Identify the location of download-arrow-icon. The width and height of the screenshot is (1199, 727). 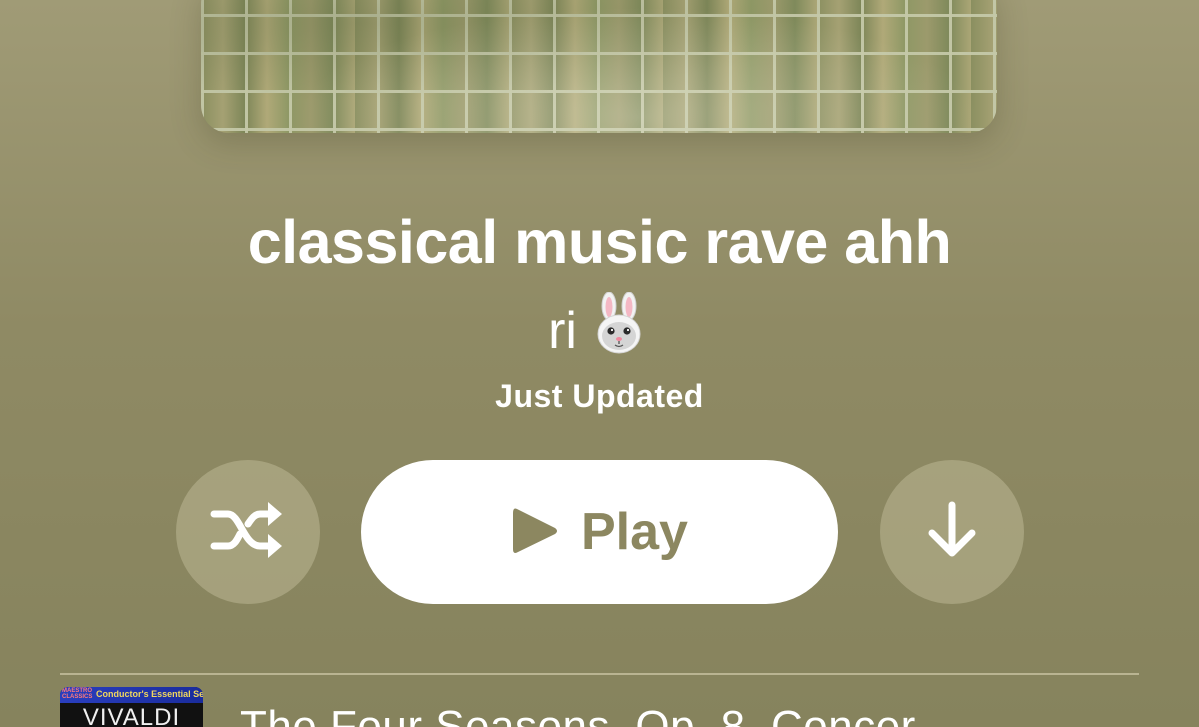
(952, 532).